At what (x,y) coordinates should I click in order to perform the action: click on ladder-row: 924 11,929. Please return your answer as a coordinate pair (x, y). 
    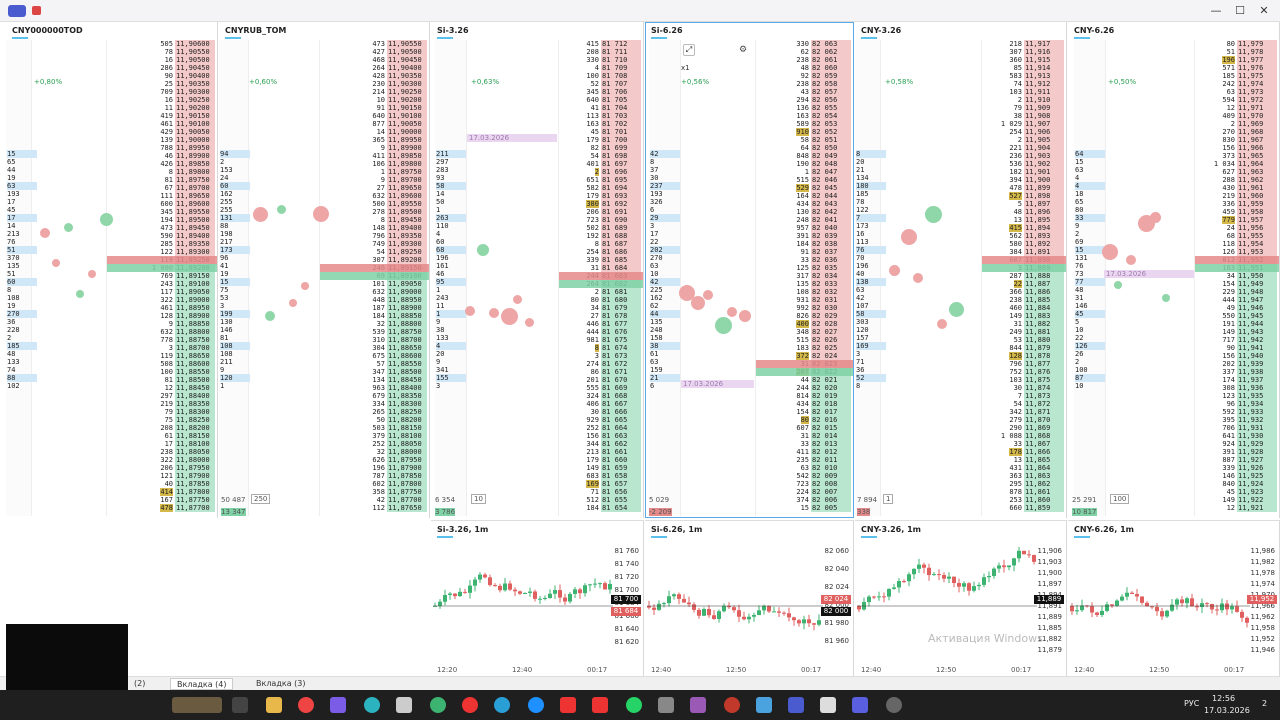
    Looking at the image, I should click on (1237, 444).